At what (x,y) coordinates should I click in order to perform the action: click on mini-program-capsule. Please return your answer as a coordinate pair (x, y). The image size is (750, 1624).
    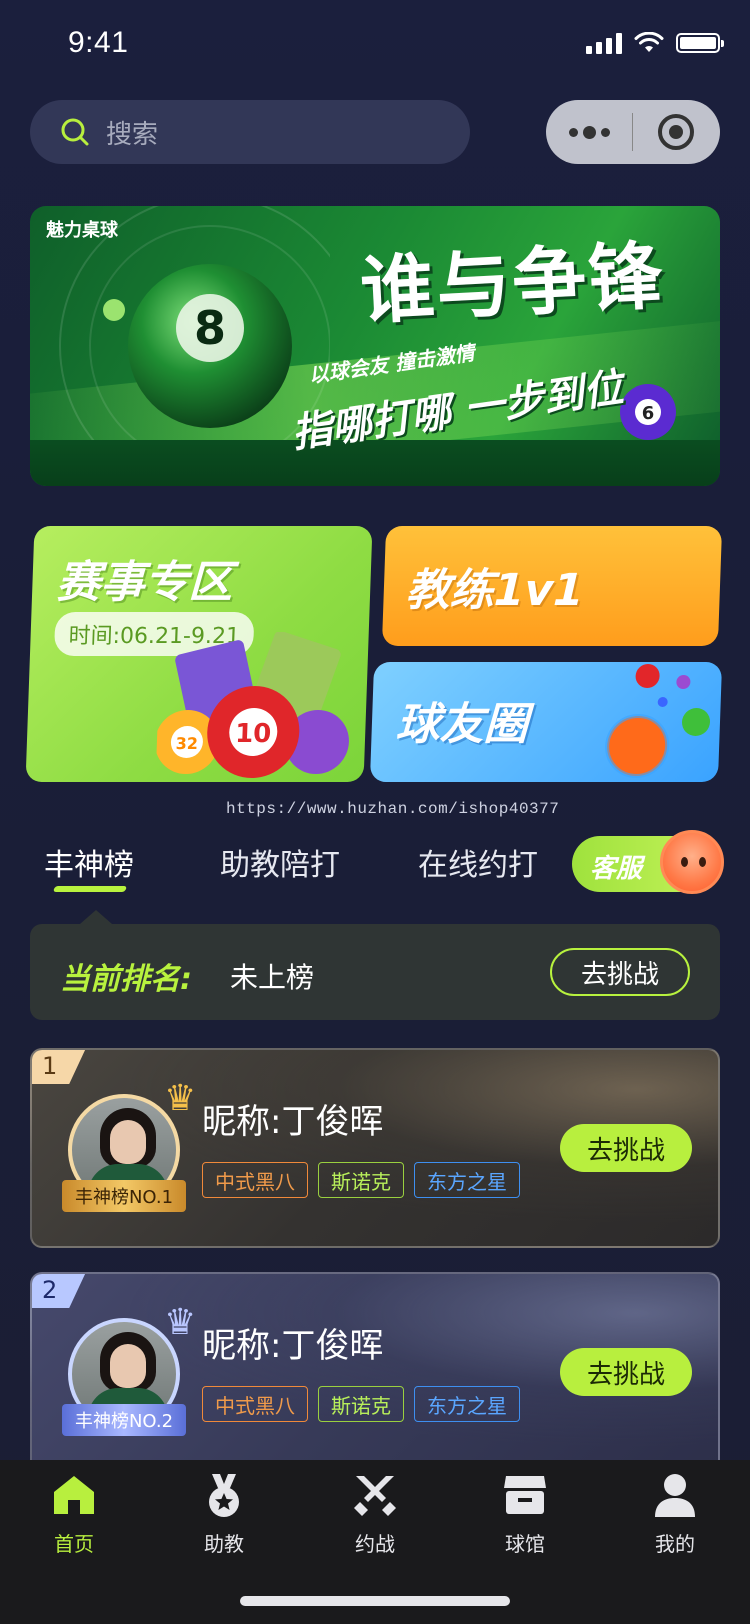
    Looking at the image, I should click on (633, 132).